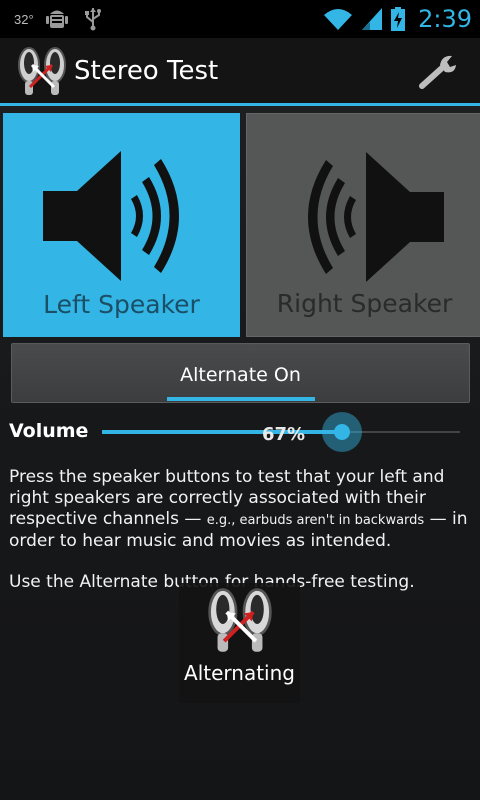 The width and height of the screenshot is (480, 800). Describe the element at coordinates (222, 432) in the screenshot. I see `slider-fill` at that location.